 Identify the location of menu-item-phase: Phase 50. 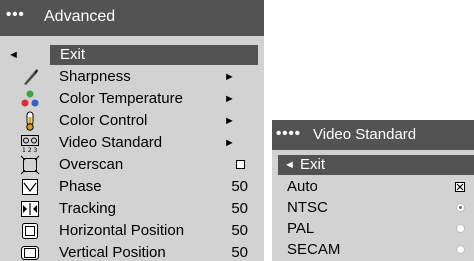
(132, 187).